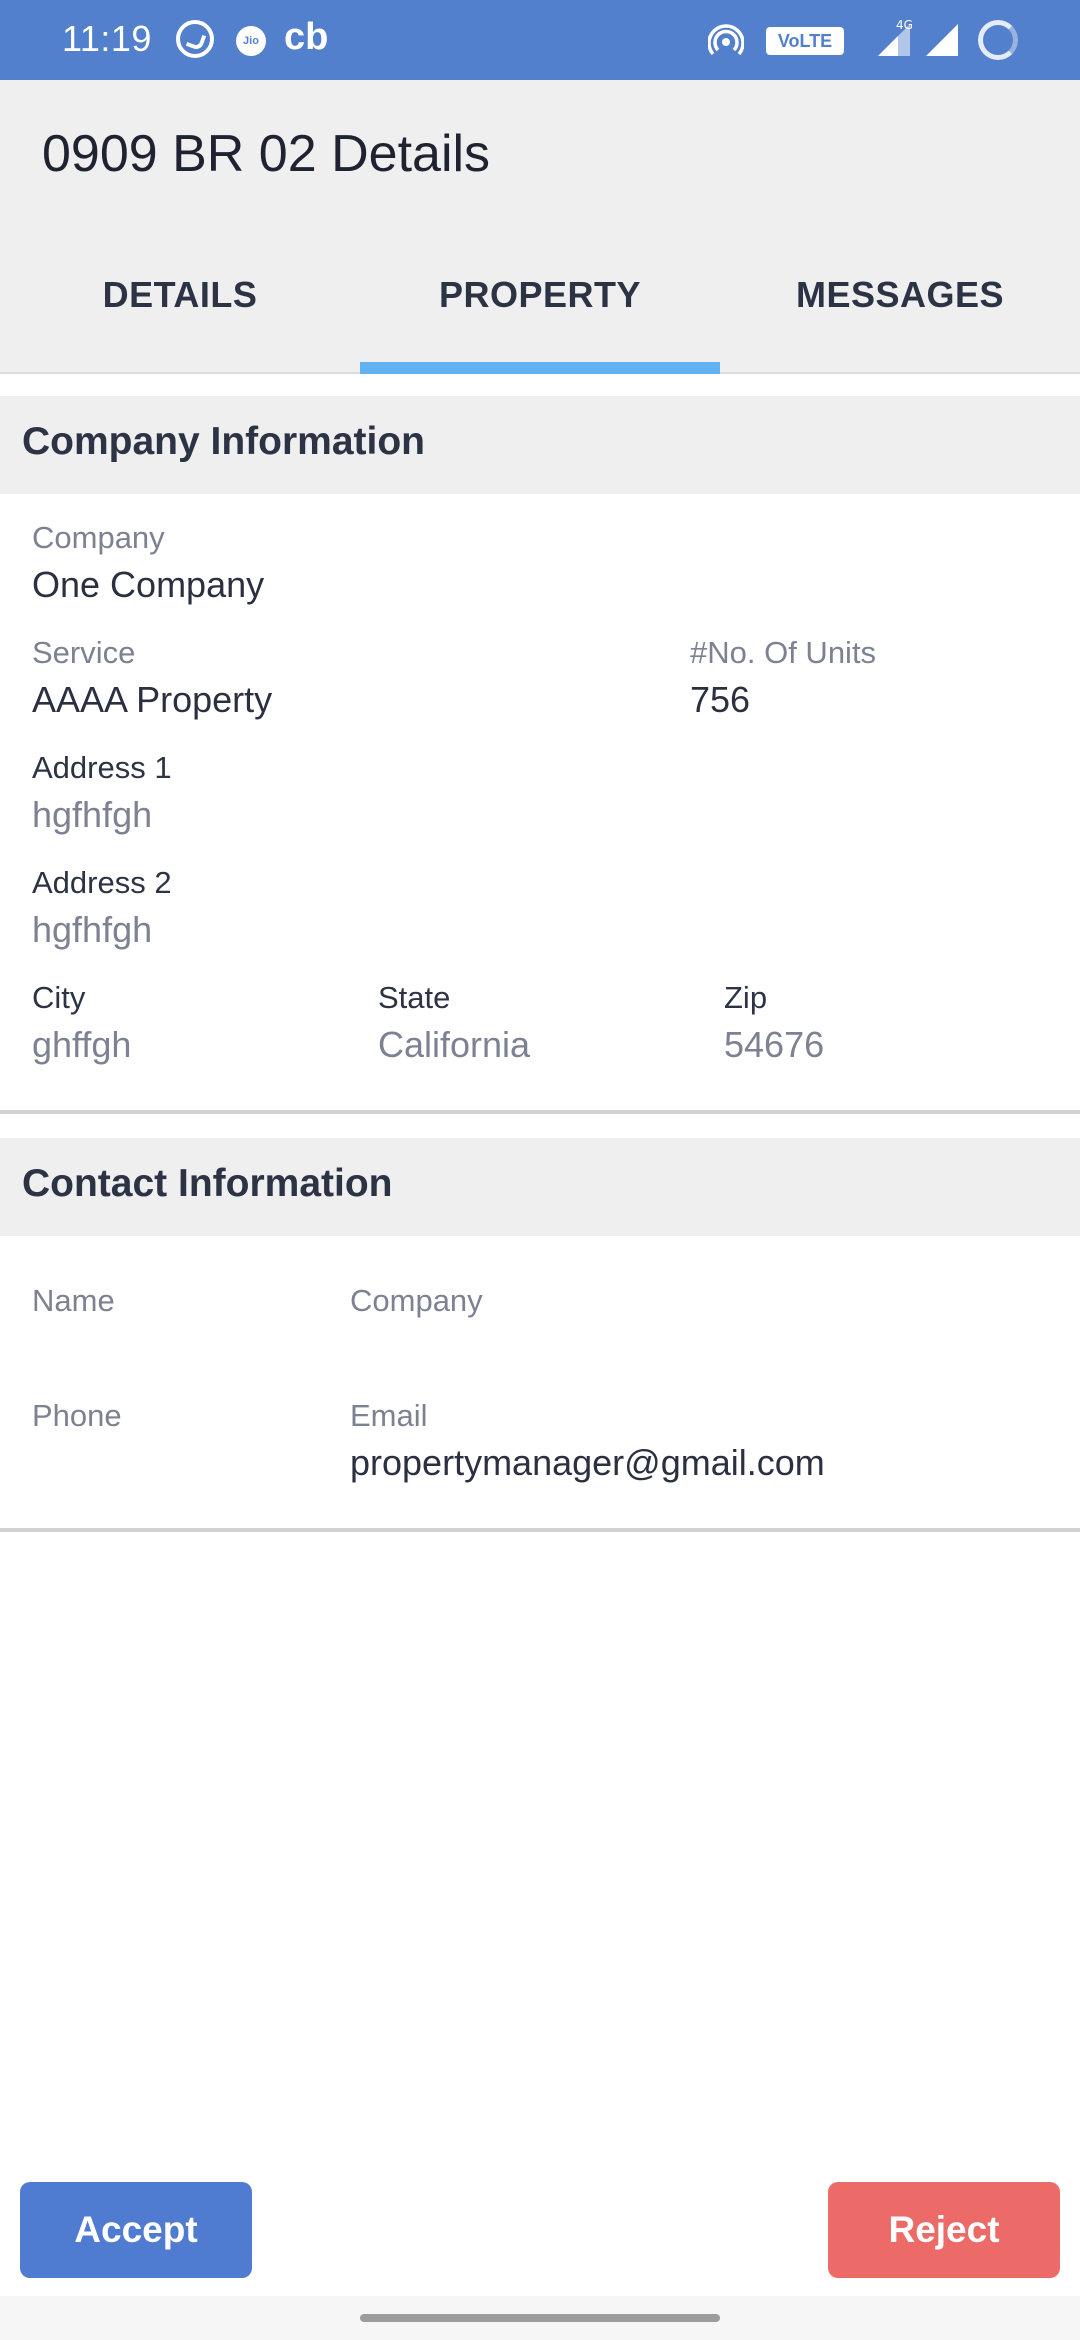 The width and height of the screenshot is (1080, 2340). What do you see at coordinates (152, 699) in the screenshot?
I see `field-value: AAAA Property` at bounding box center [152, 699].